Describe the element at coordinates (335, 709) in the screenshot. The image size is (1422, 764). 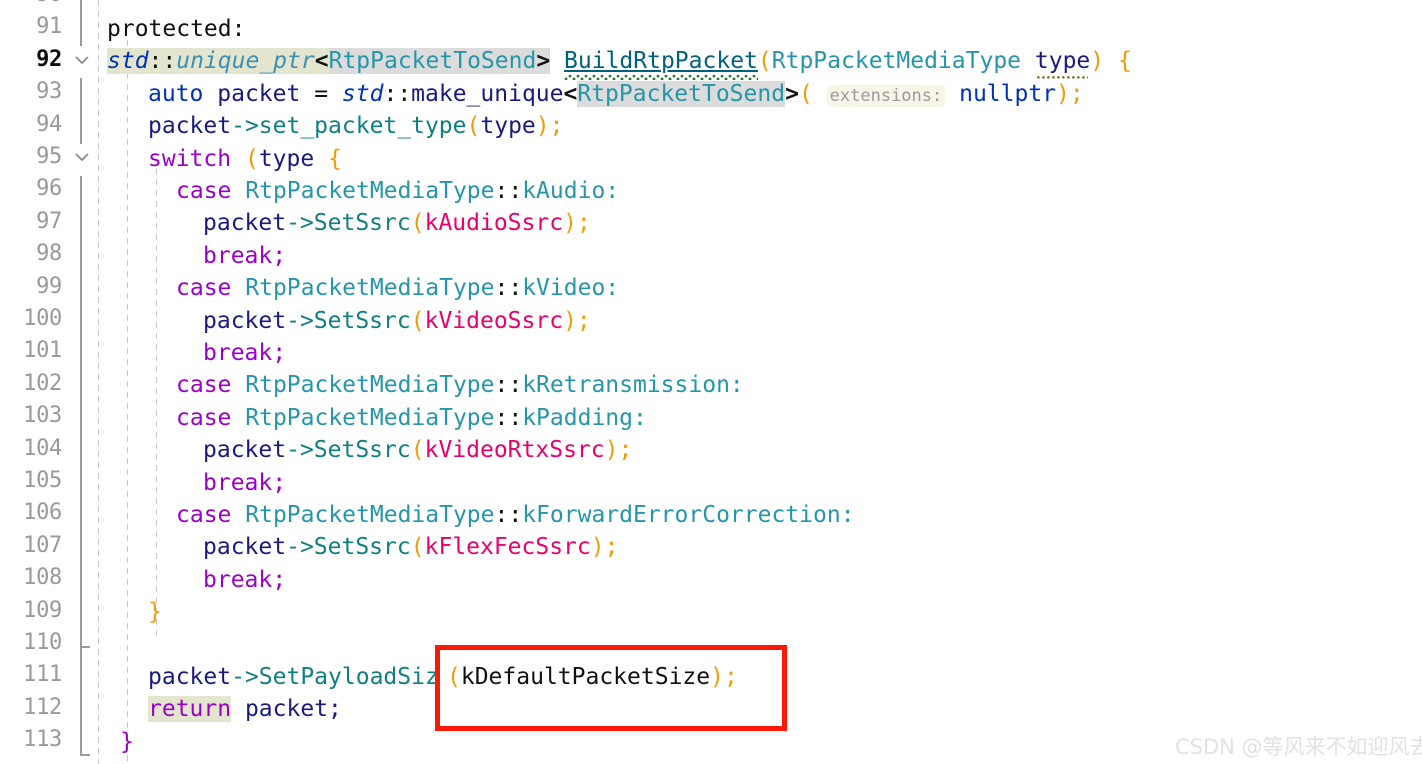
I see `token-semicolon: ;` at that location.